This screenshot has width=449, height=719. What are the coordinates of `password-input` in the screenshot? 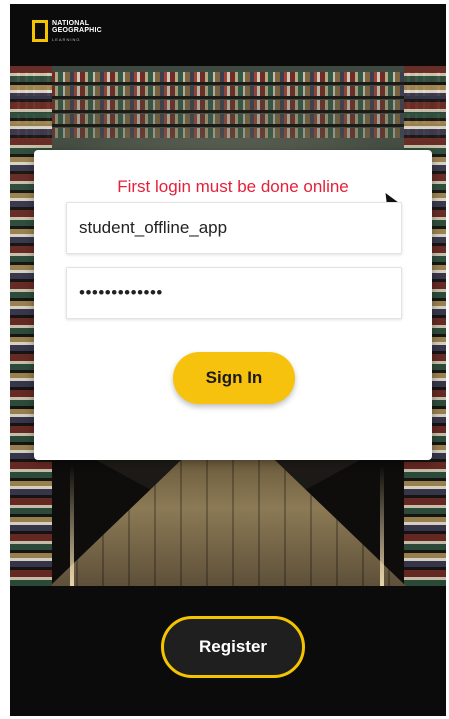 It's located at (234, 293).